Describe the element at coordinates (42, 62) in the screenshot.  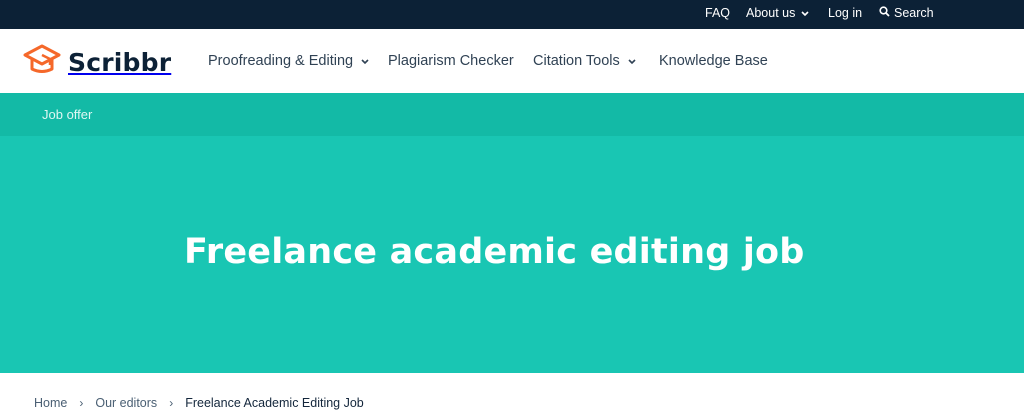
I see `scribbr-logo-icon` at that location.